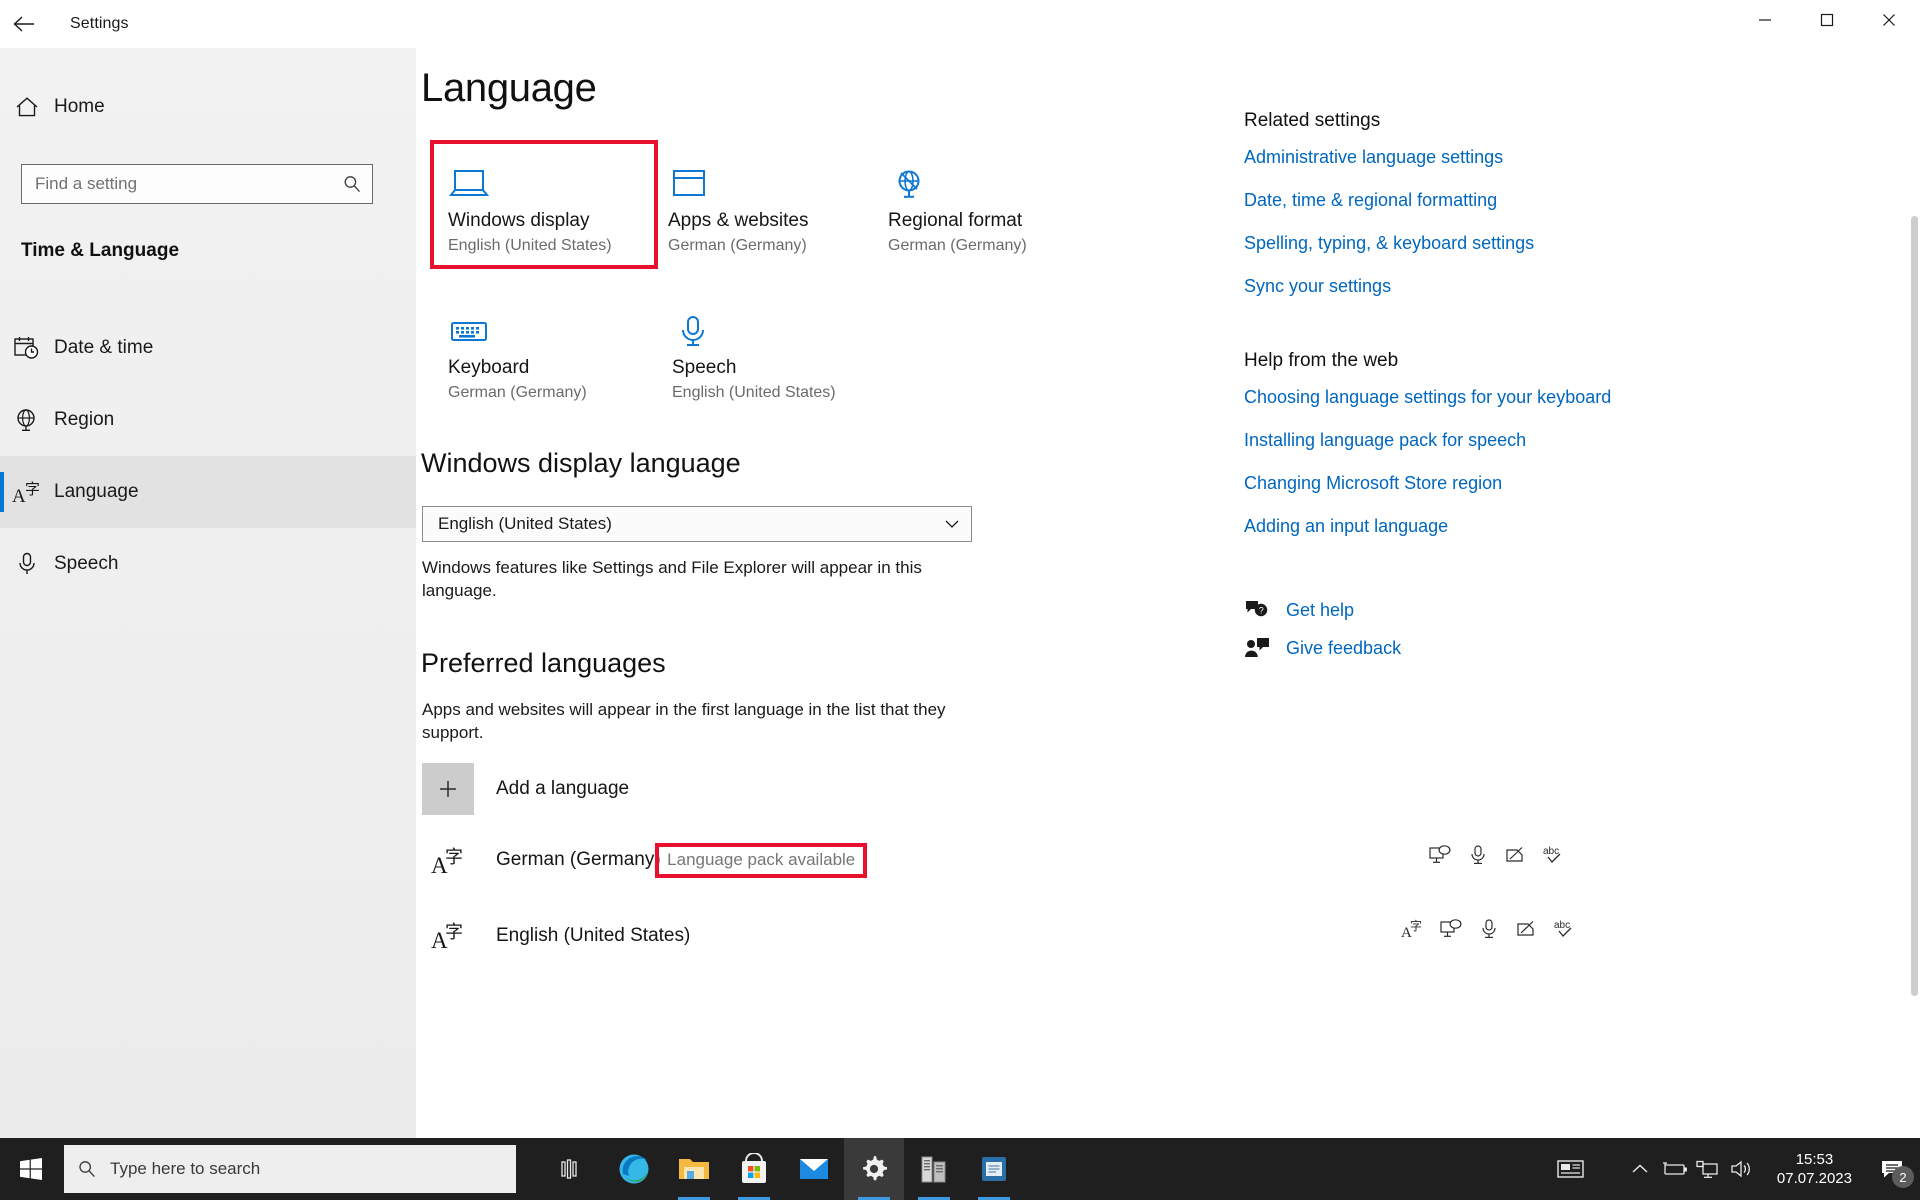 Image resolution: width=1920 pixels, height=1200 pixels. Describe the element at coordinates (761, 860) in the screenshot. I see `language-status: Language pack available` at that location.